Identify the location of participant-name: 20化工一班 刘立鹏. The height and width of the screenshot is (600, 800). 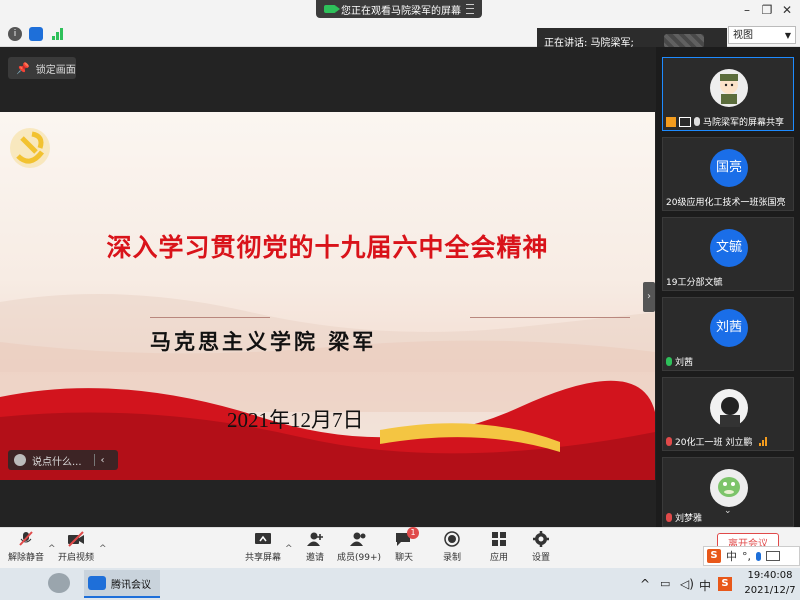
(714, 443).